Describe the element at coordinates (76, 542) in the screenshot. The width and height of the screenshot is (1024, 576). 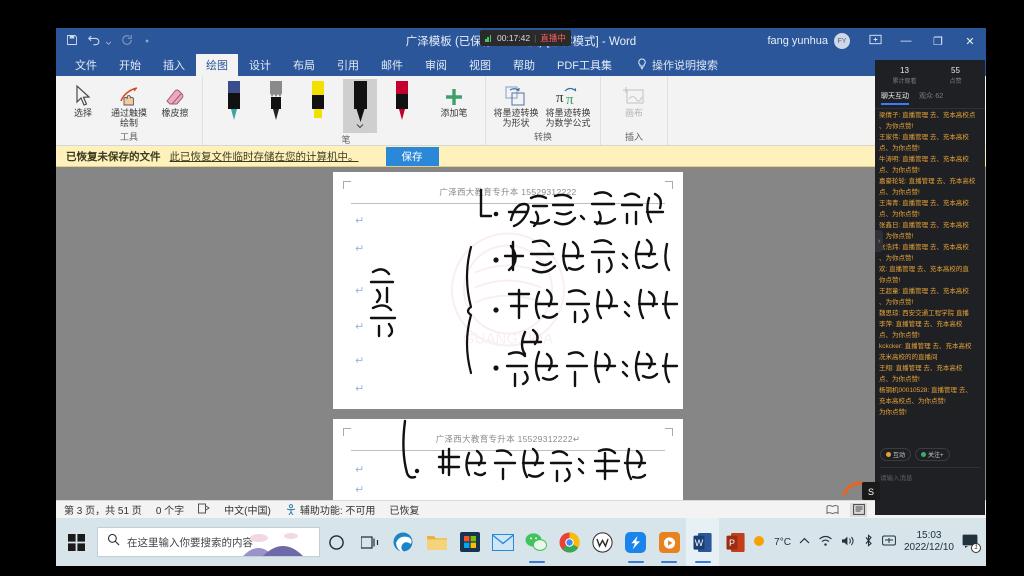
I see `windows-start-icon` at that location.